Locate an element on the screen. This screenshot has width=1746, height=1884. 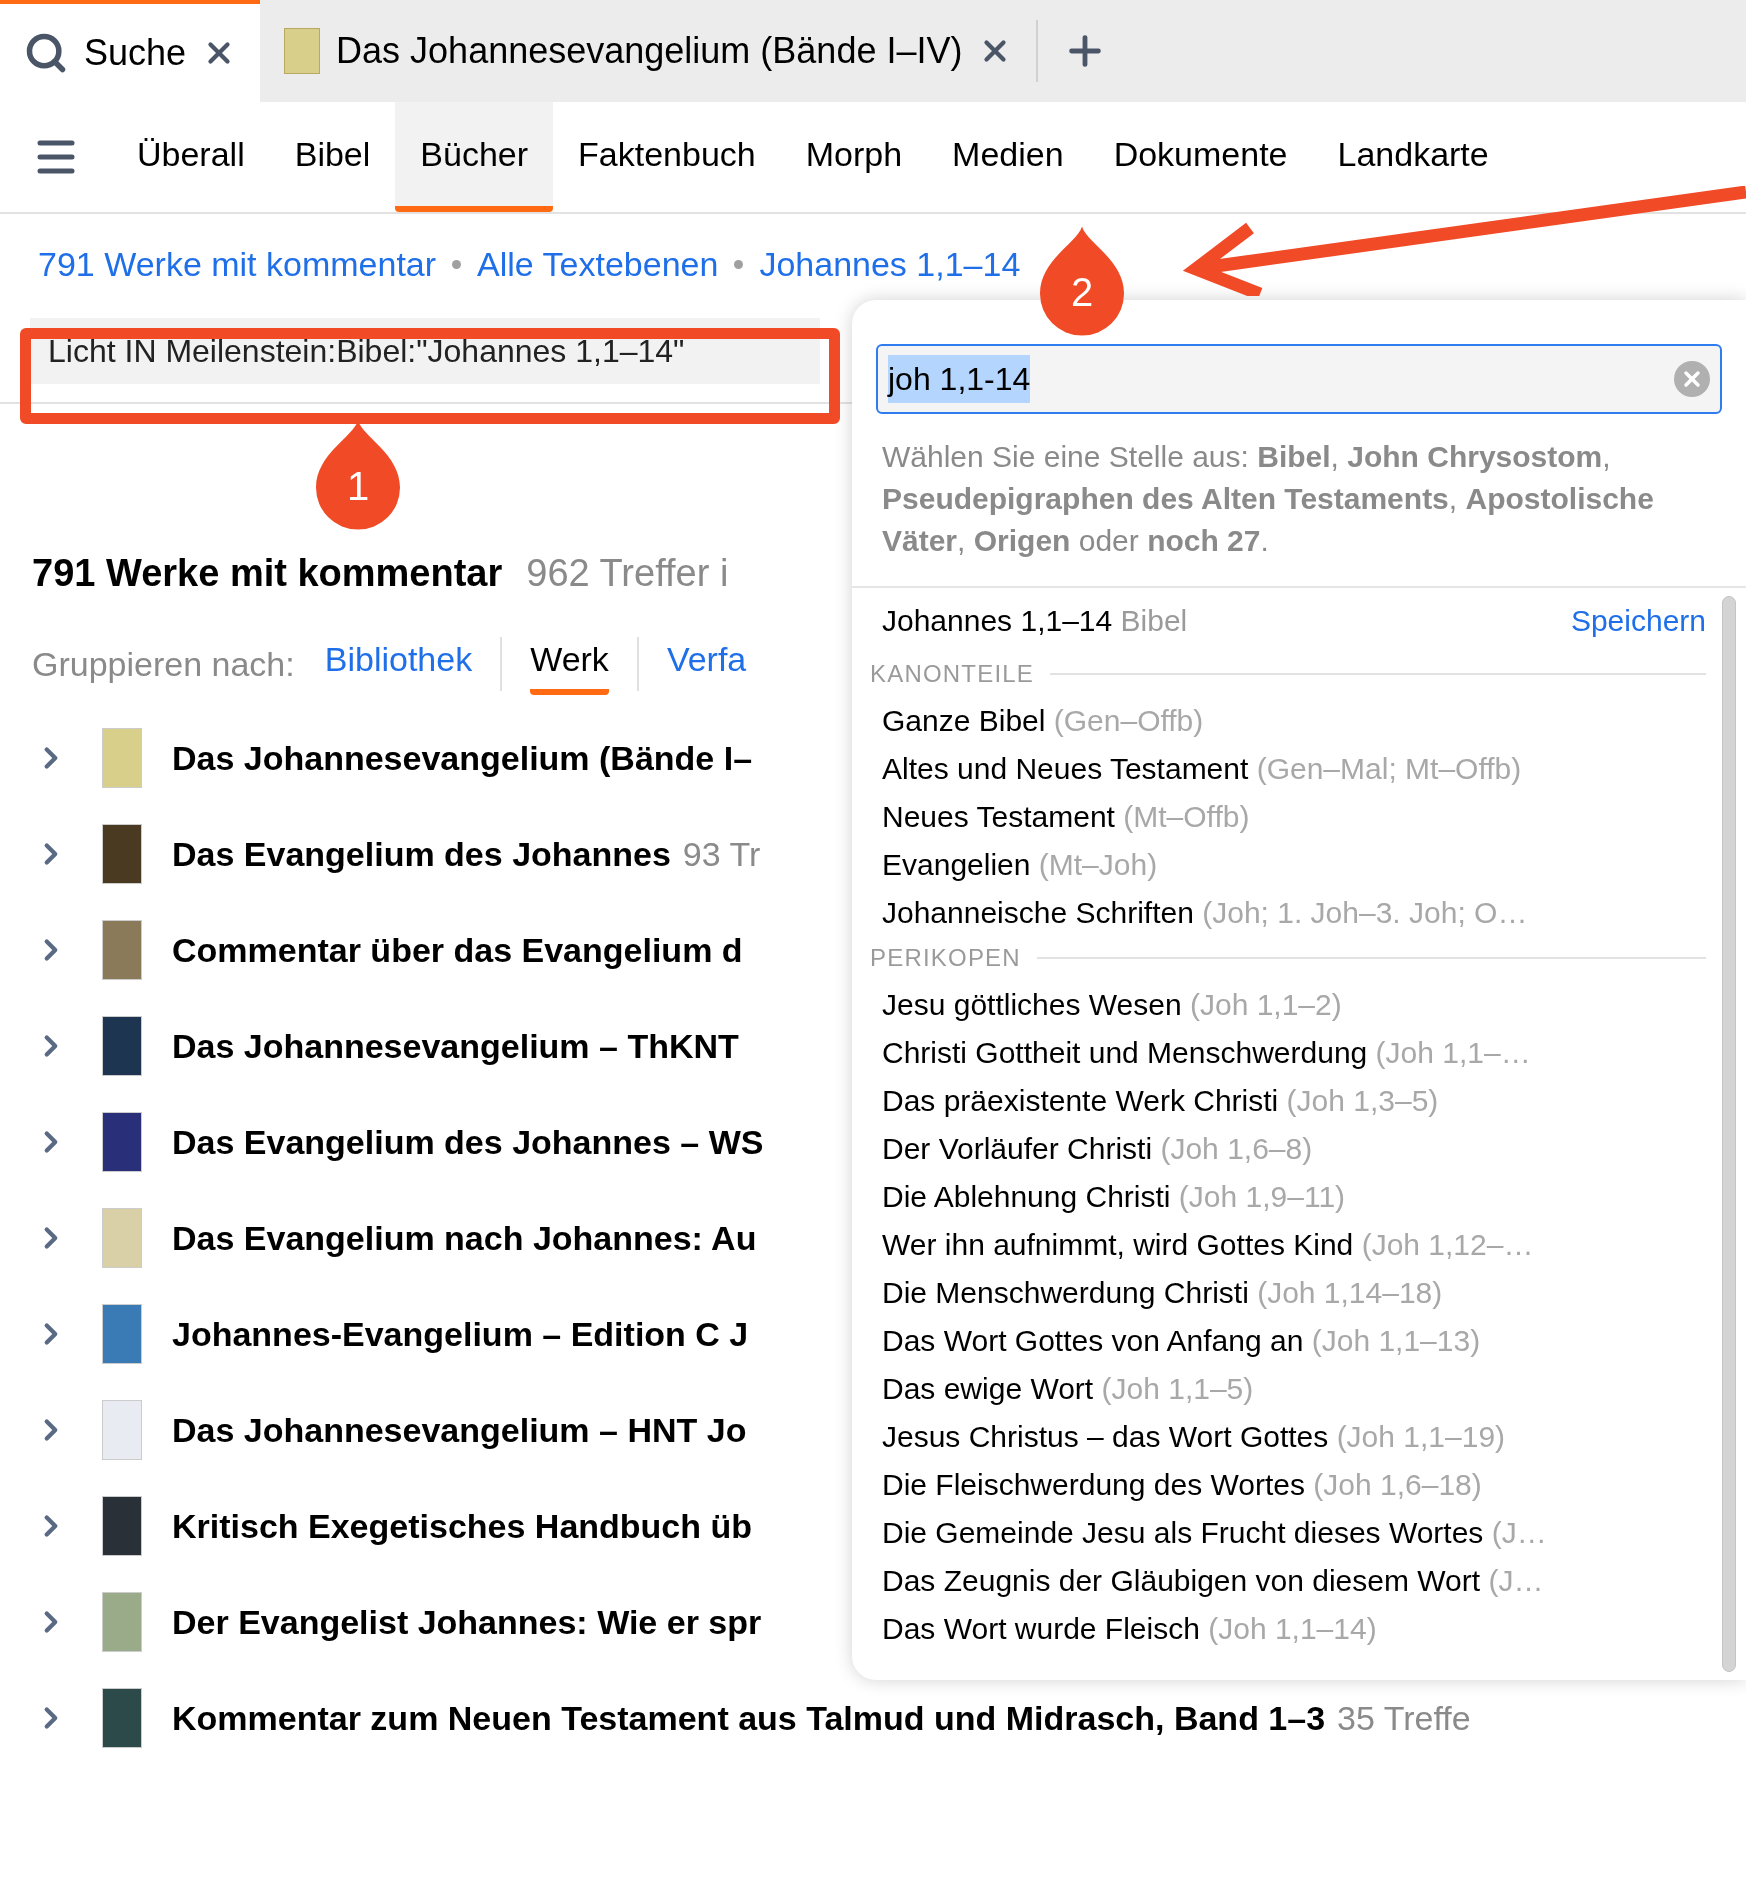
passage-option: Evangelien (Mt–Joh) is located at coordinates (1288, 864).